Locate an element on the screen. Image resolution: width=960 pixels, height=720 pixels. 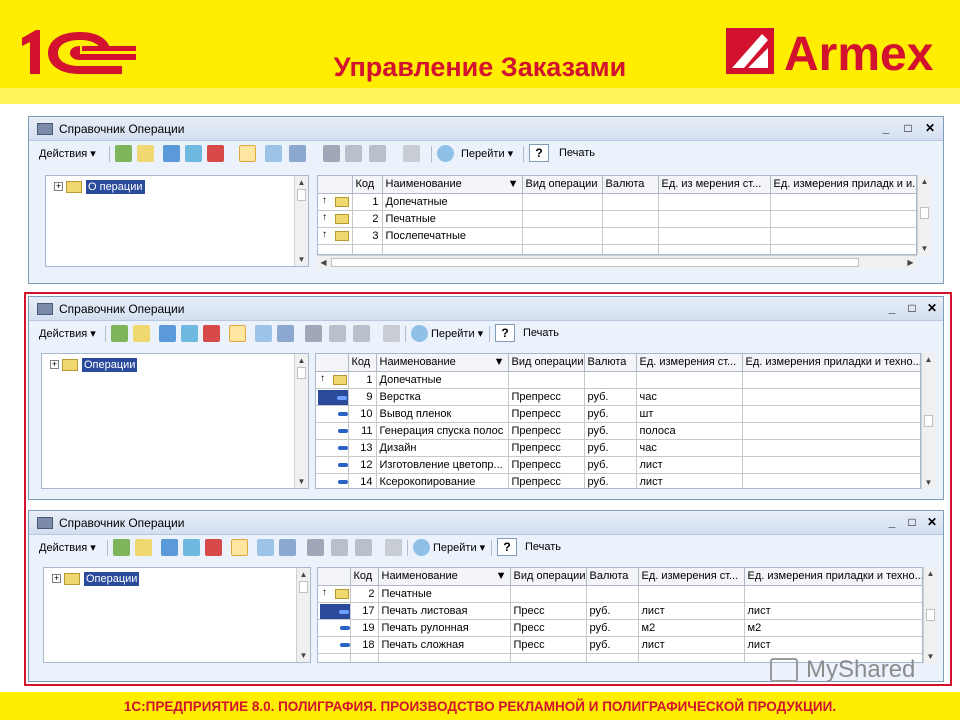
table-row: 19 Печать рулонная Пресс руб. м2 м2 is located at coordinates (620, 628).